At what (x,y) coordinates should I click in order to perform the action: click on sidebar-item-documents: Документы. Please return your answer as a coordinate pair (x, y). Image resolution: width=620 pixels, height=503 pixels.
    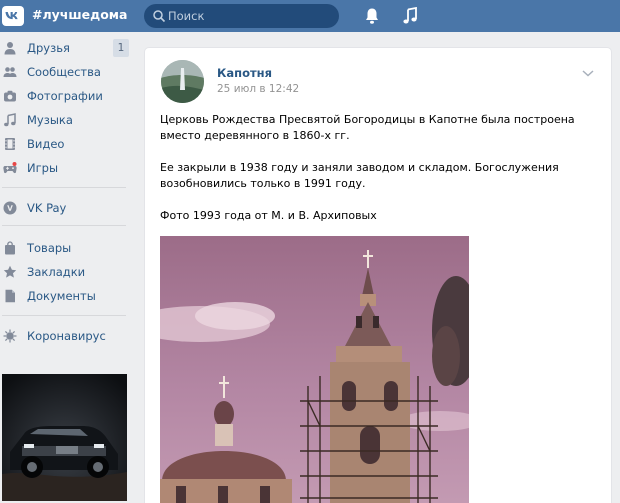
    Looking at the image, I should click on (65, 296).